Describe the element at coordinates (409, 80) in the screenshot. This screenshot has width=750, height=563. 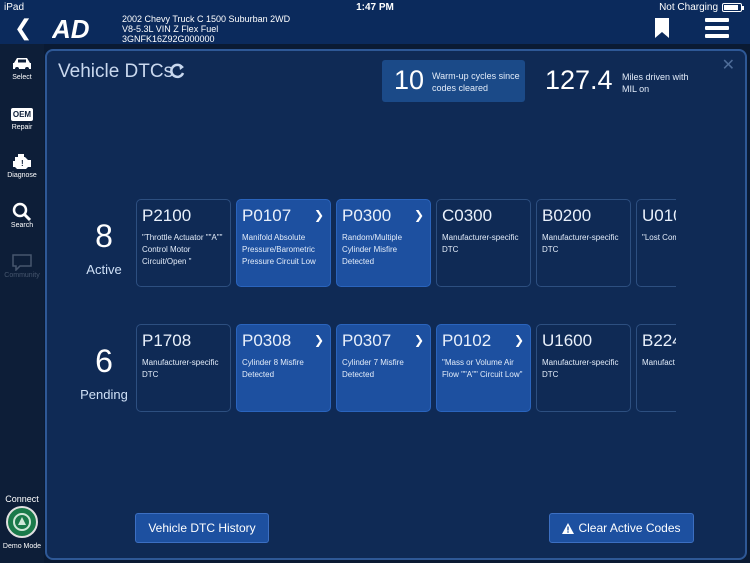
I see `warmup-count: 10` at that location.